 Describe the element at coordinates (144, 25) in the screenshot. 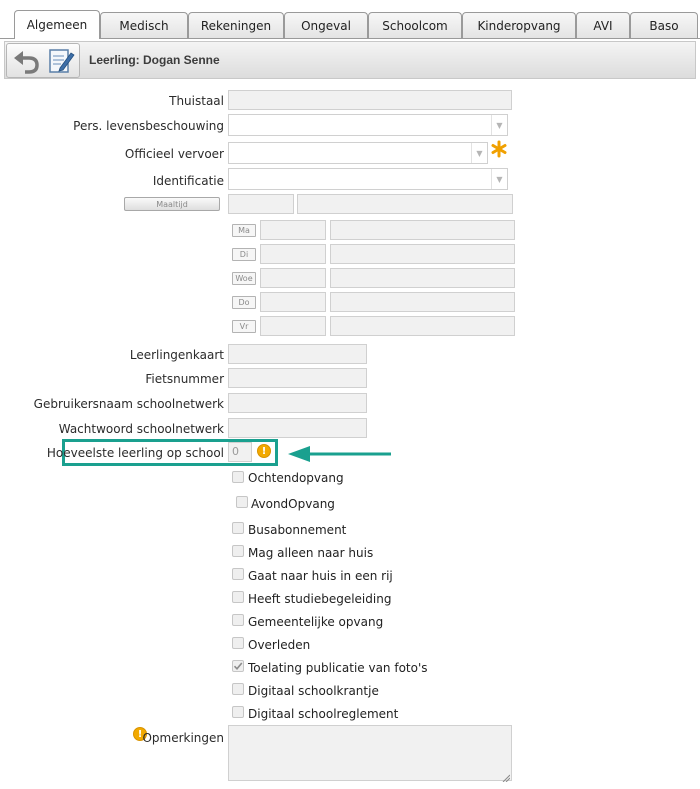

I see `tab-medisch: Medisch` at that location.